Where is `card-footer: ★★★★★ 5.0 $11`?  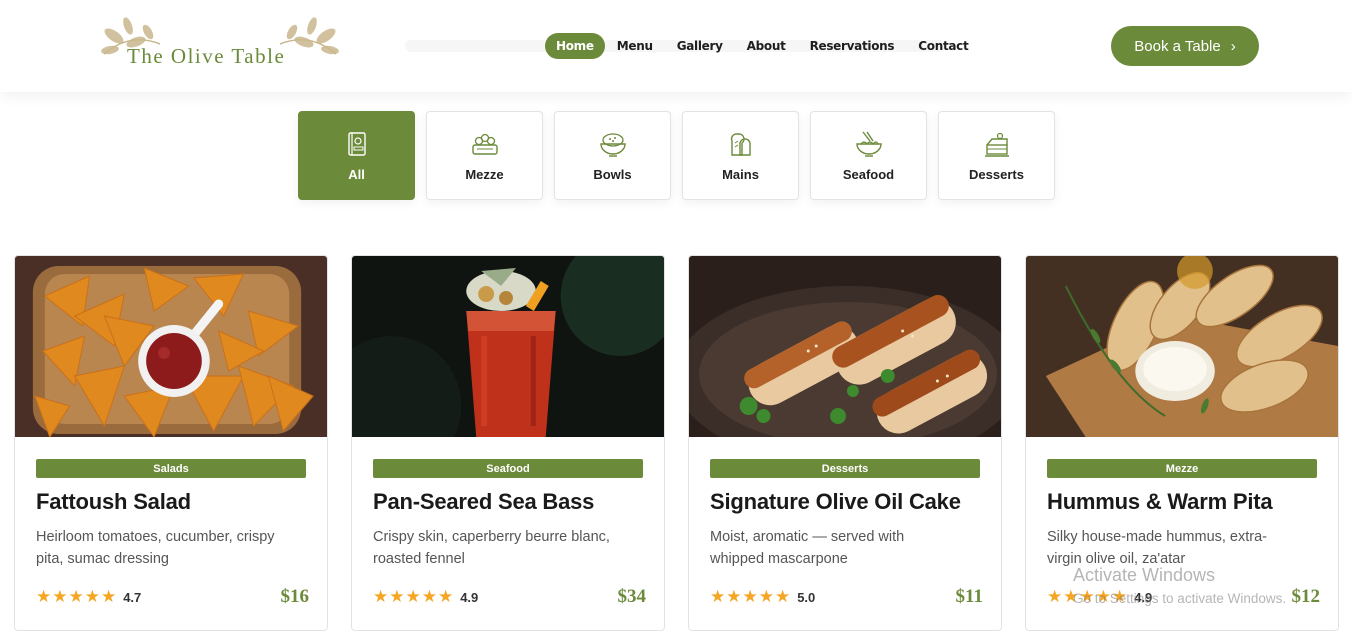 card-footer: ★★★★★ 5.0 $11 is located at coordinates (846, 597).